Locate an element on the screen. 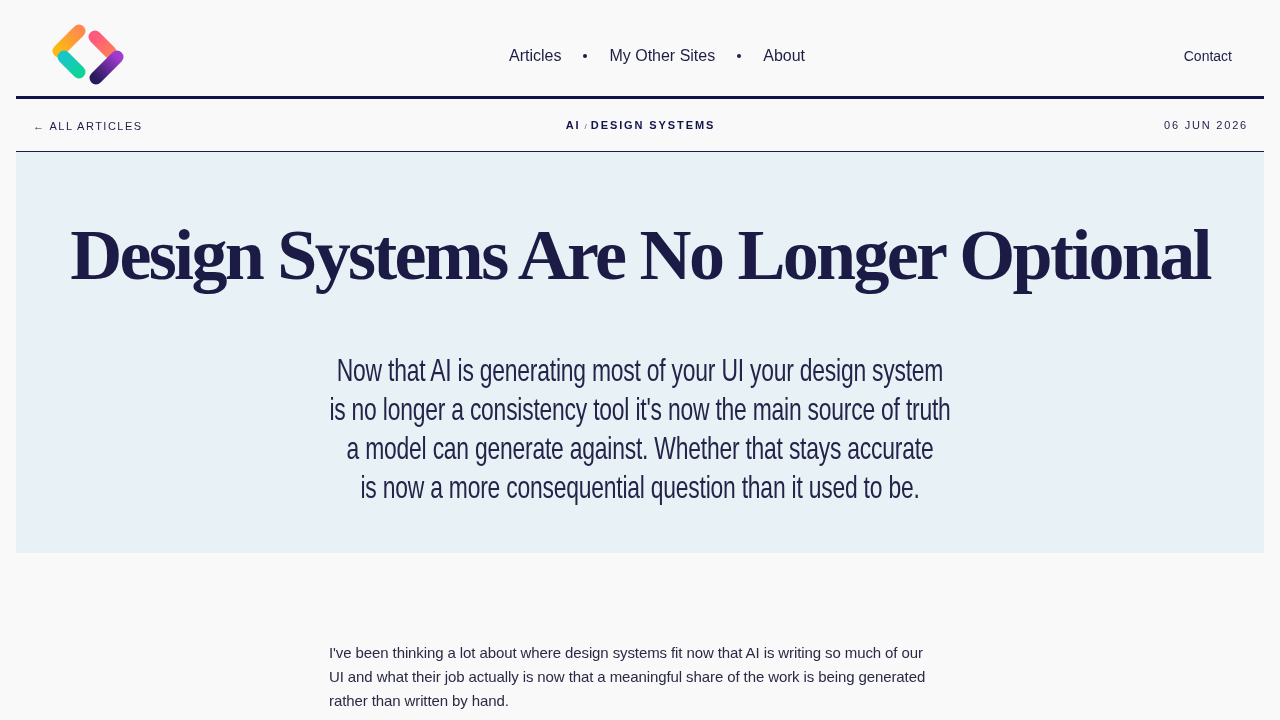 The image size is (1280, 720). article-subtitle: Now that AI is generating most of your UI your design system is no longer a consistency tool it's now the main source of truth a model can generate against. Whether that stays accurate is now a more consequential question than it used to be. is located at coordinates (640, 429).